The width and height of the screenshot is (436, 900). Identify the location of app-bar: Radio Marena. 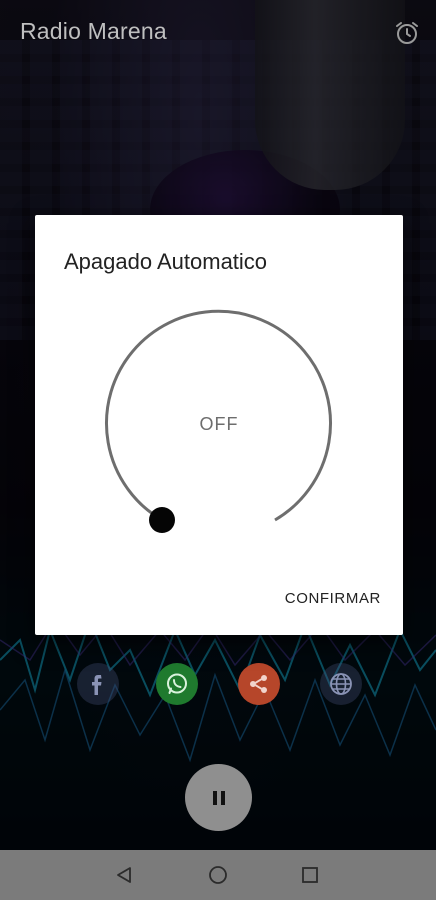
(218, 33).